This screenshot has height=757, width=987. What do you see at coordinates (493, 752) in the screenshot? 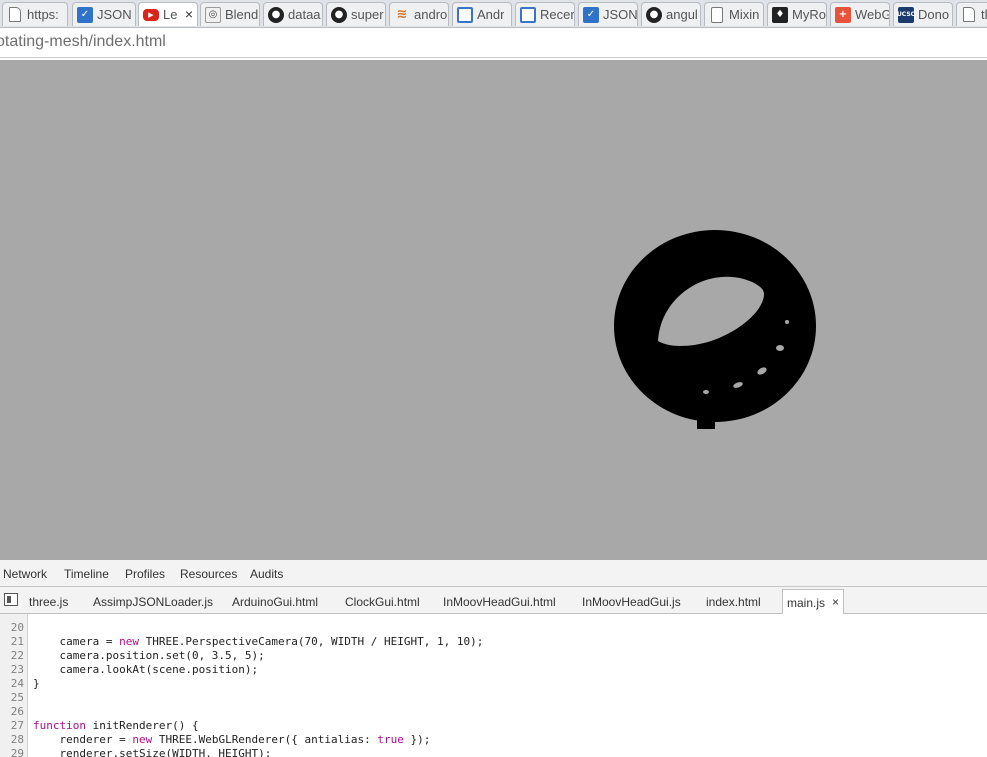
I see `code-line: 30` at bounding box center [493, 752].